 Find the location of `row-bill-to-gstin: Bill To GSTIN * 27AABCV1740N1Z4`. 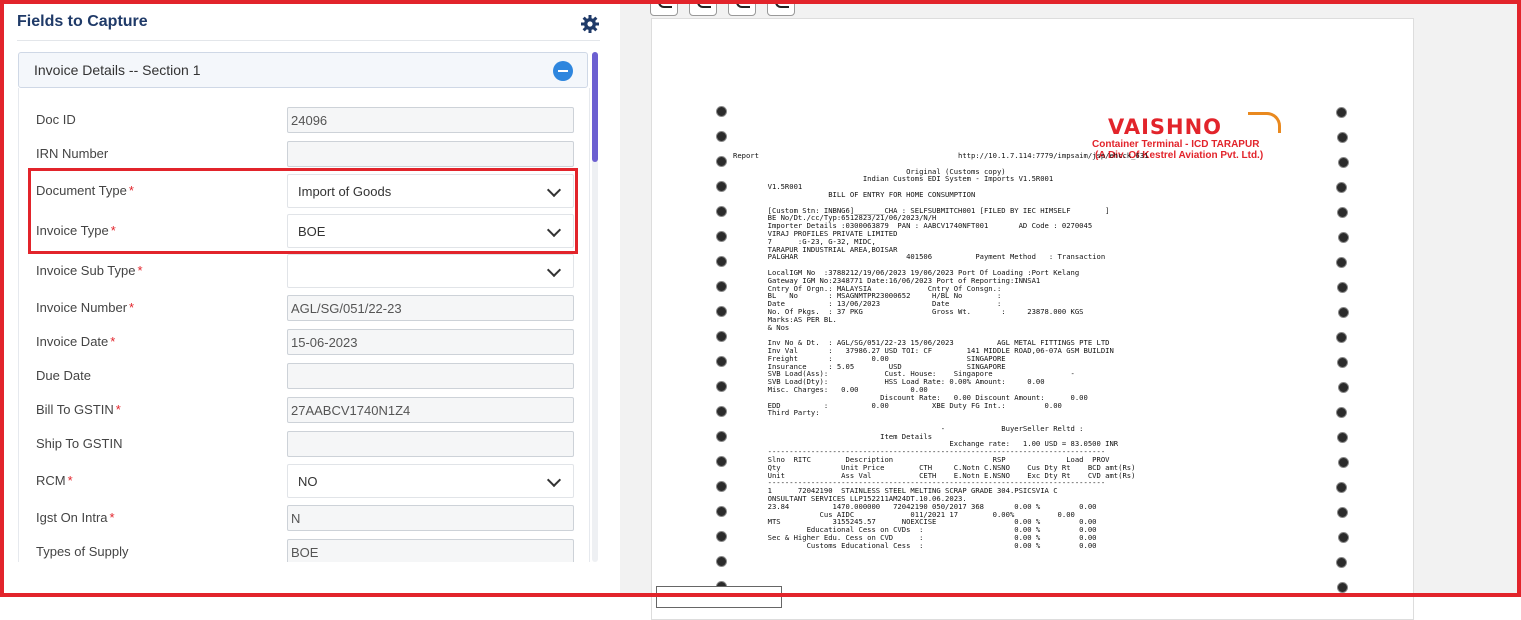

row-bill-to-gstin: Bill To GSTIN * 27AABCV1740N1Z4 is located at coordinates (304, 410).